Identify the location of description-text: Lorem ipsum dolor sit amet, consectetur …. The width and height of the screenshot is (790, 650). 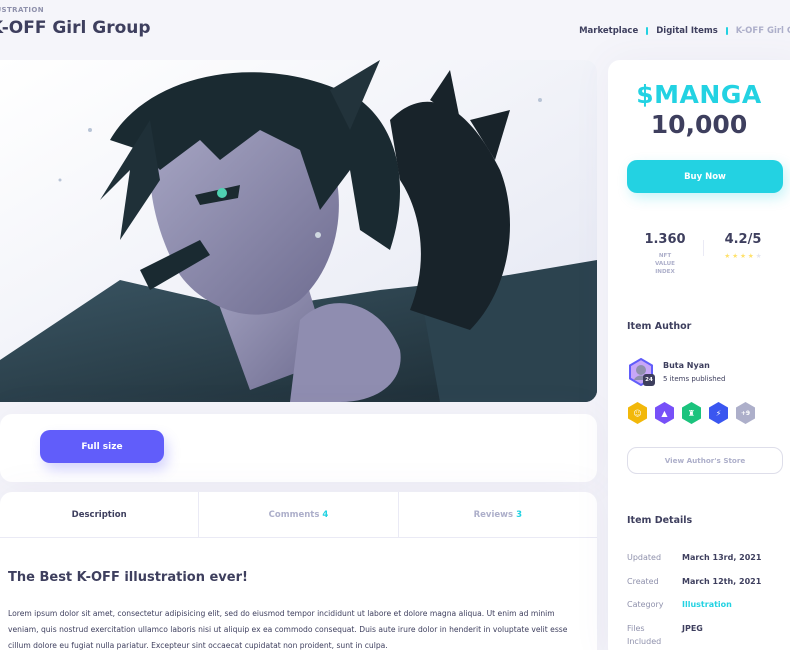
(288, 629).